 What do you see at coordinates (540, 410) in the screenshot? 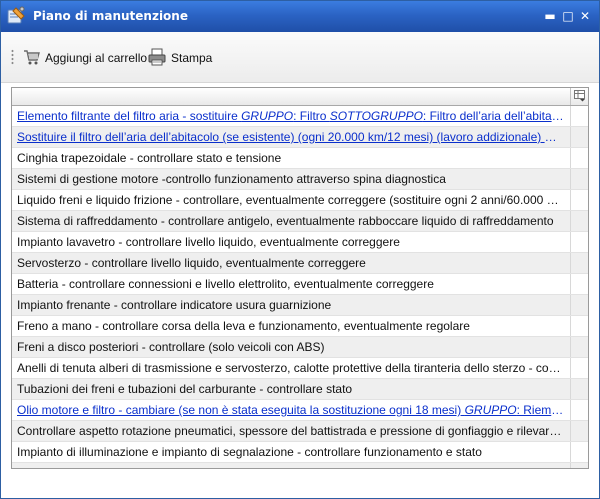
I see `row-text-part: : Riempire ed scaricare` at bounding box center [540, 410].